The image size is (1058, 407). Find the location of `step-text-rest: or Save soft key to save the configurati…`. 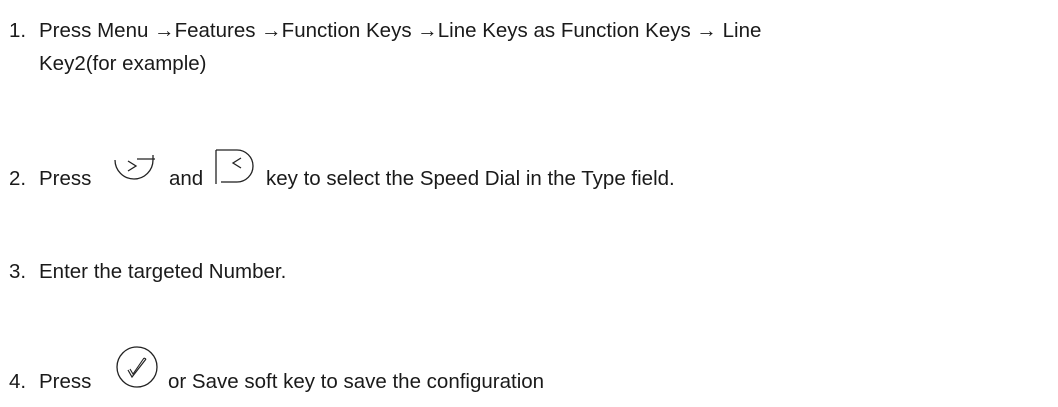

step-text-rest: or Save soft key to save the configurati… is located at coordinates (356, 381).